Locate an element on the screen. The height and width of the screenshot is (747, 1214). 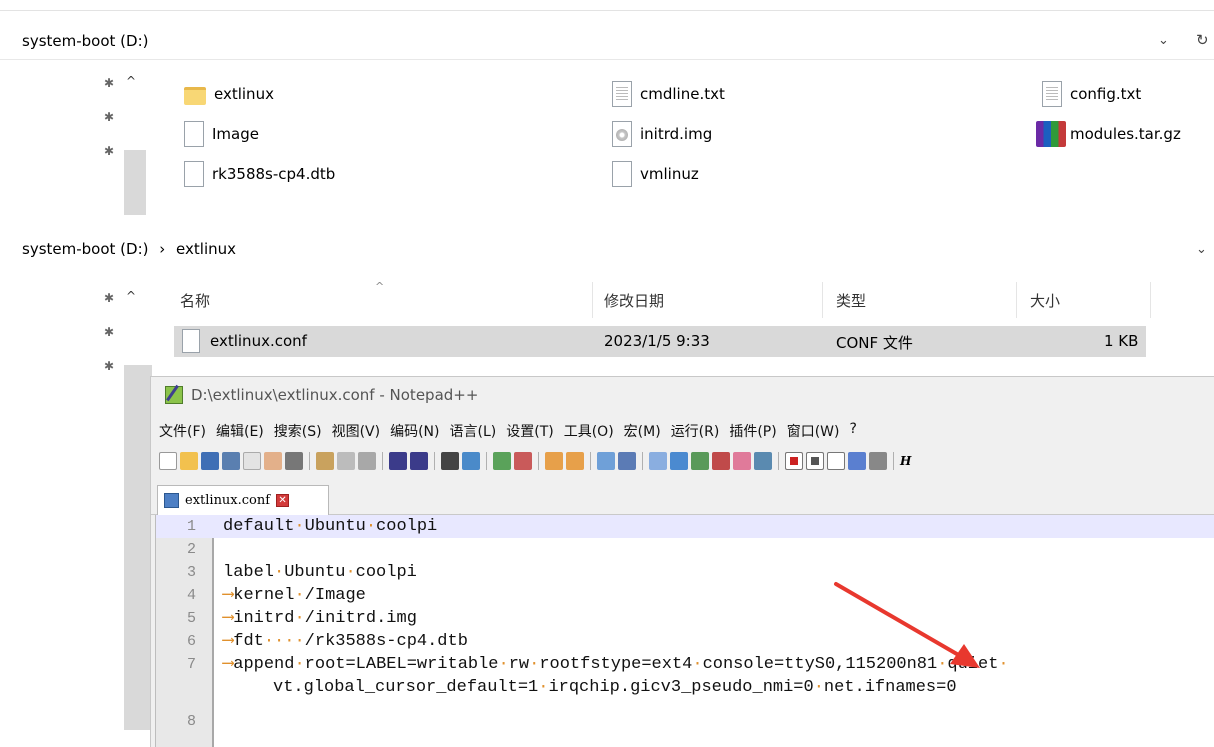
menu-item: 设置(T) is located at coordinates (529, 431).